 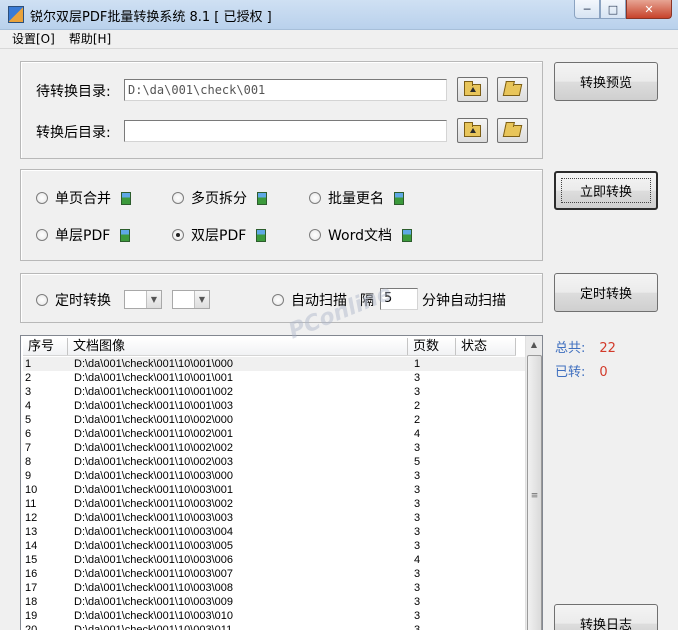 What do you see at coordinates (28, 378) in the screenshot?
I see `cell-index: 2` at bounding box center [28, 378].